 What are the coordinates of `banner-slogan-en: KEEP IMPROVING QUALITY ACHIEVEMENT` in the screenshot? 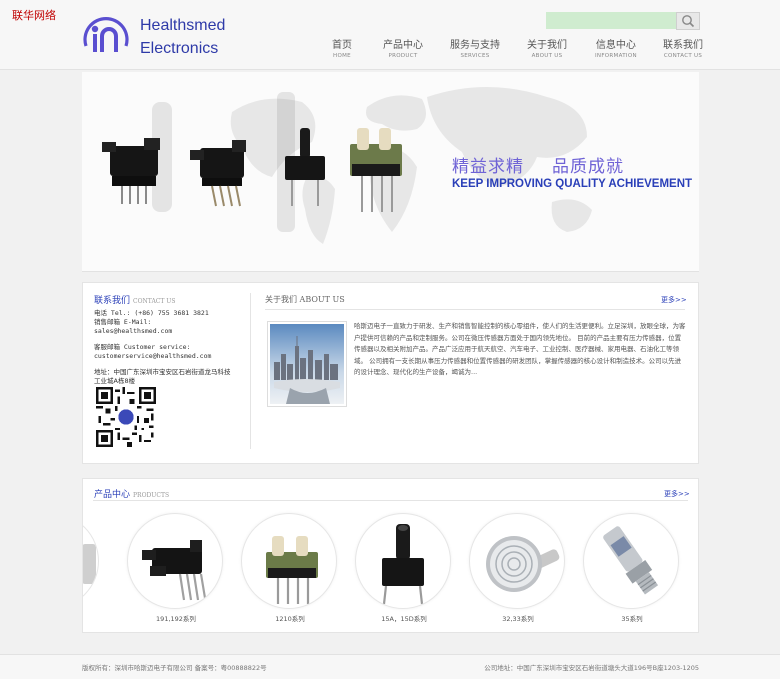 It's located at (572, 184).